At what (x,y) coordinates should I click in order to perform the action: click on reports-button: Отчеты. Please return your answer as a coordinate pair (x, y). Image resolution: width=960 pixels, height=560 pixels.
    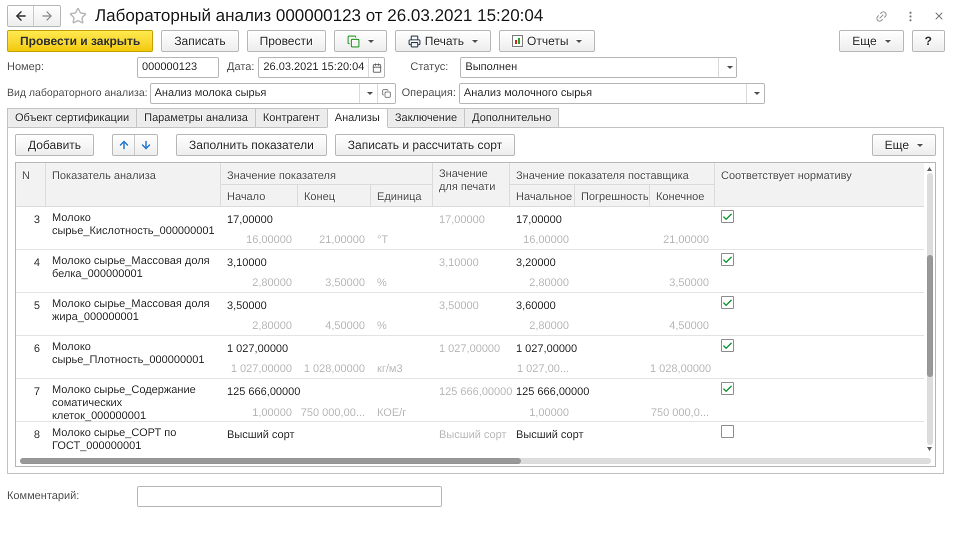
    Looking at the image, I should click on (547, 41).